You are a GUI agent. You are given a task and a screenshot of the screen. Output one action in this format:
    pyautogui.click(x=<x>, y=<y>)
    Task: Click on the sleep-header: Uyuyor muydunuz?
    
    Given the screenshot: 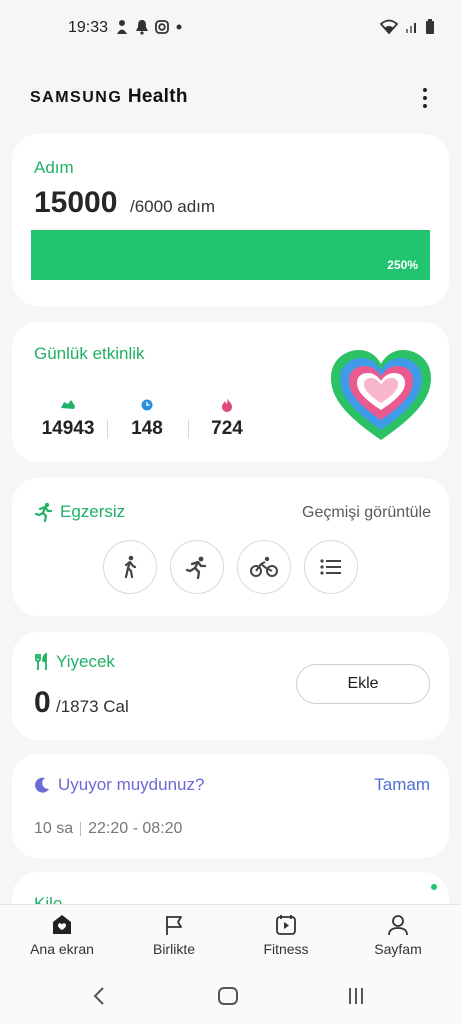 What is the action you would take?
    pyautogui.click(x=119, y=785)
    